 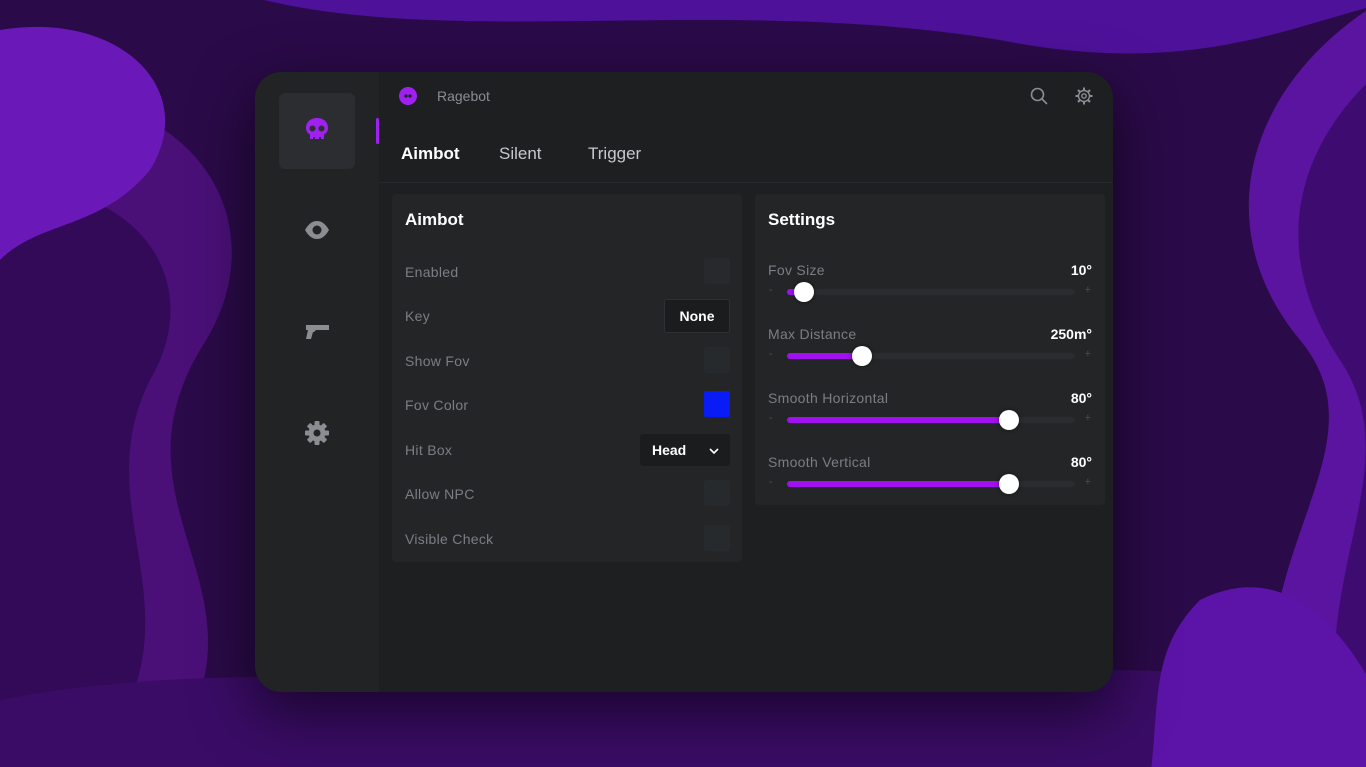 What do you see at coordinates (717, 271) in the screenshot?
I see `enabled-checkbox` at bounding box center [717, 271].